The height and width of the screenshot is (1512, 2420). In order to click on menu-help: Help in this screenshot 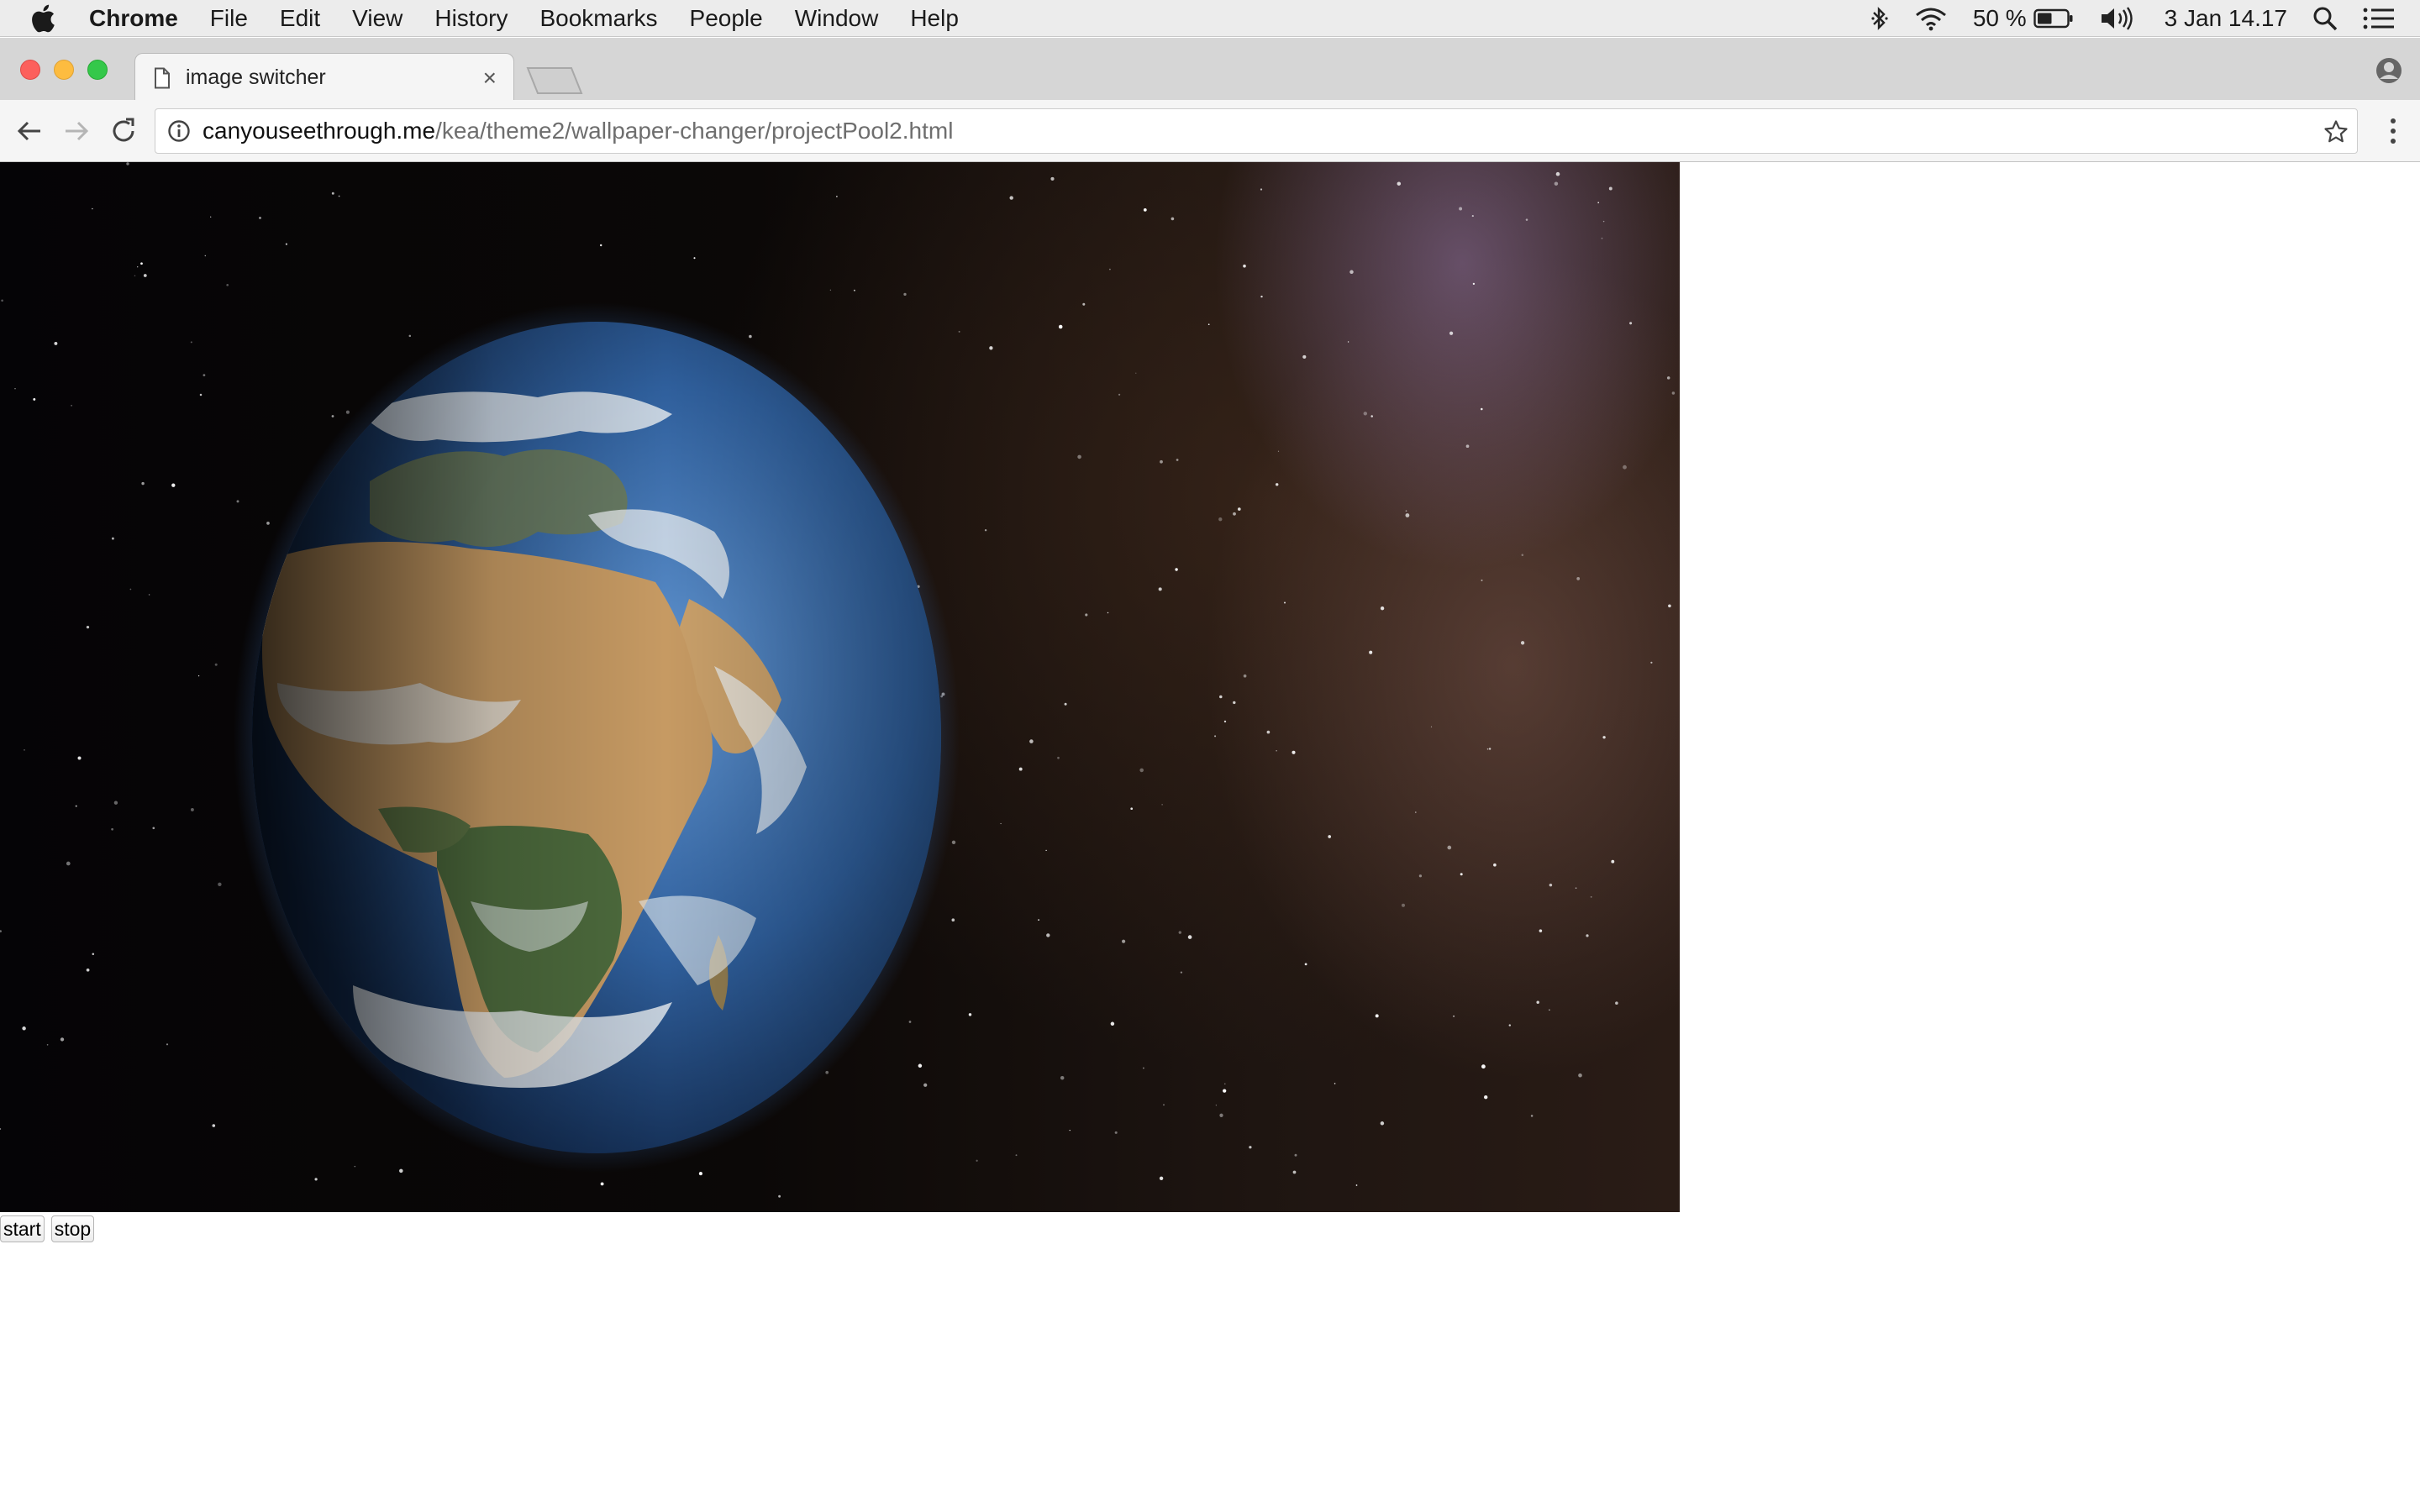, I will do `click(934, 18)`.